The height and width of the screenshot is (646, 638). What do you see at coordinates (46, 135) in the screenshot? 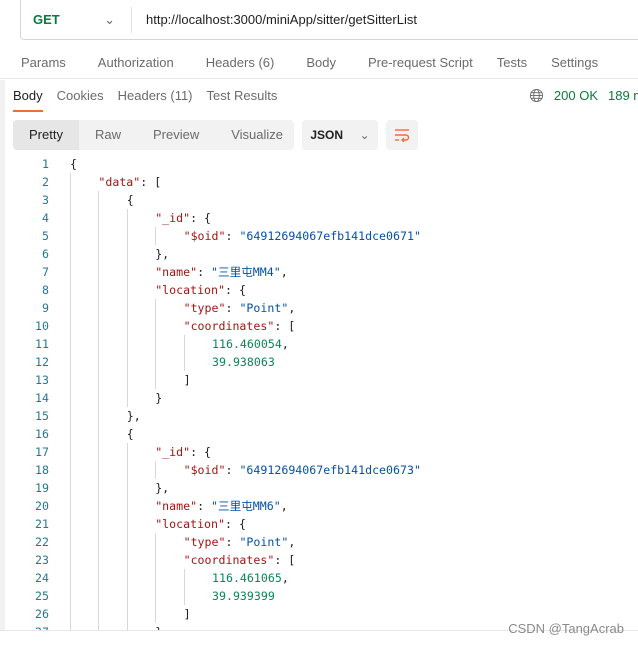
I see `view-pretty: Pretty` at bounding box center [46, 135].